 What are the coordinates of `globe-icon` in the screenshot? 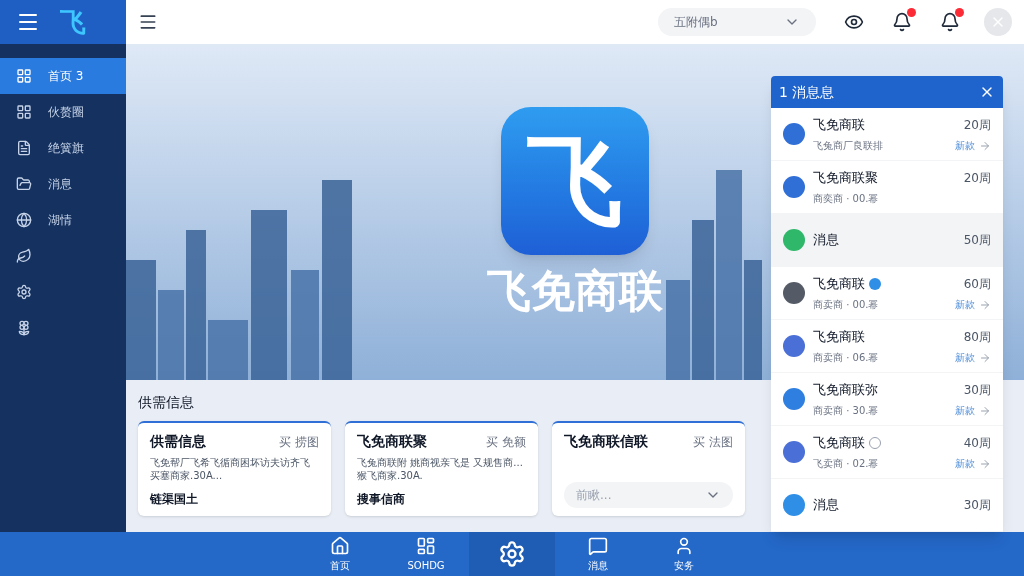 It's located at (24, 220).